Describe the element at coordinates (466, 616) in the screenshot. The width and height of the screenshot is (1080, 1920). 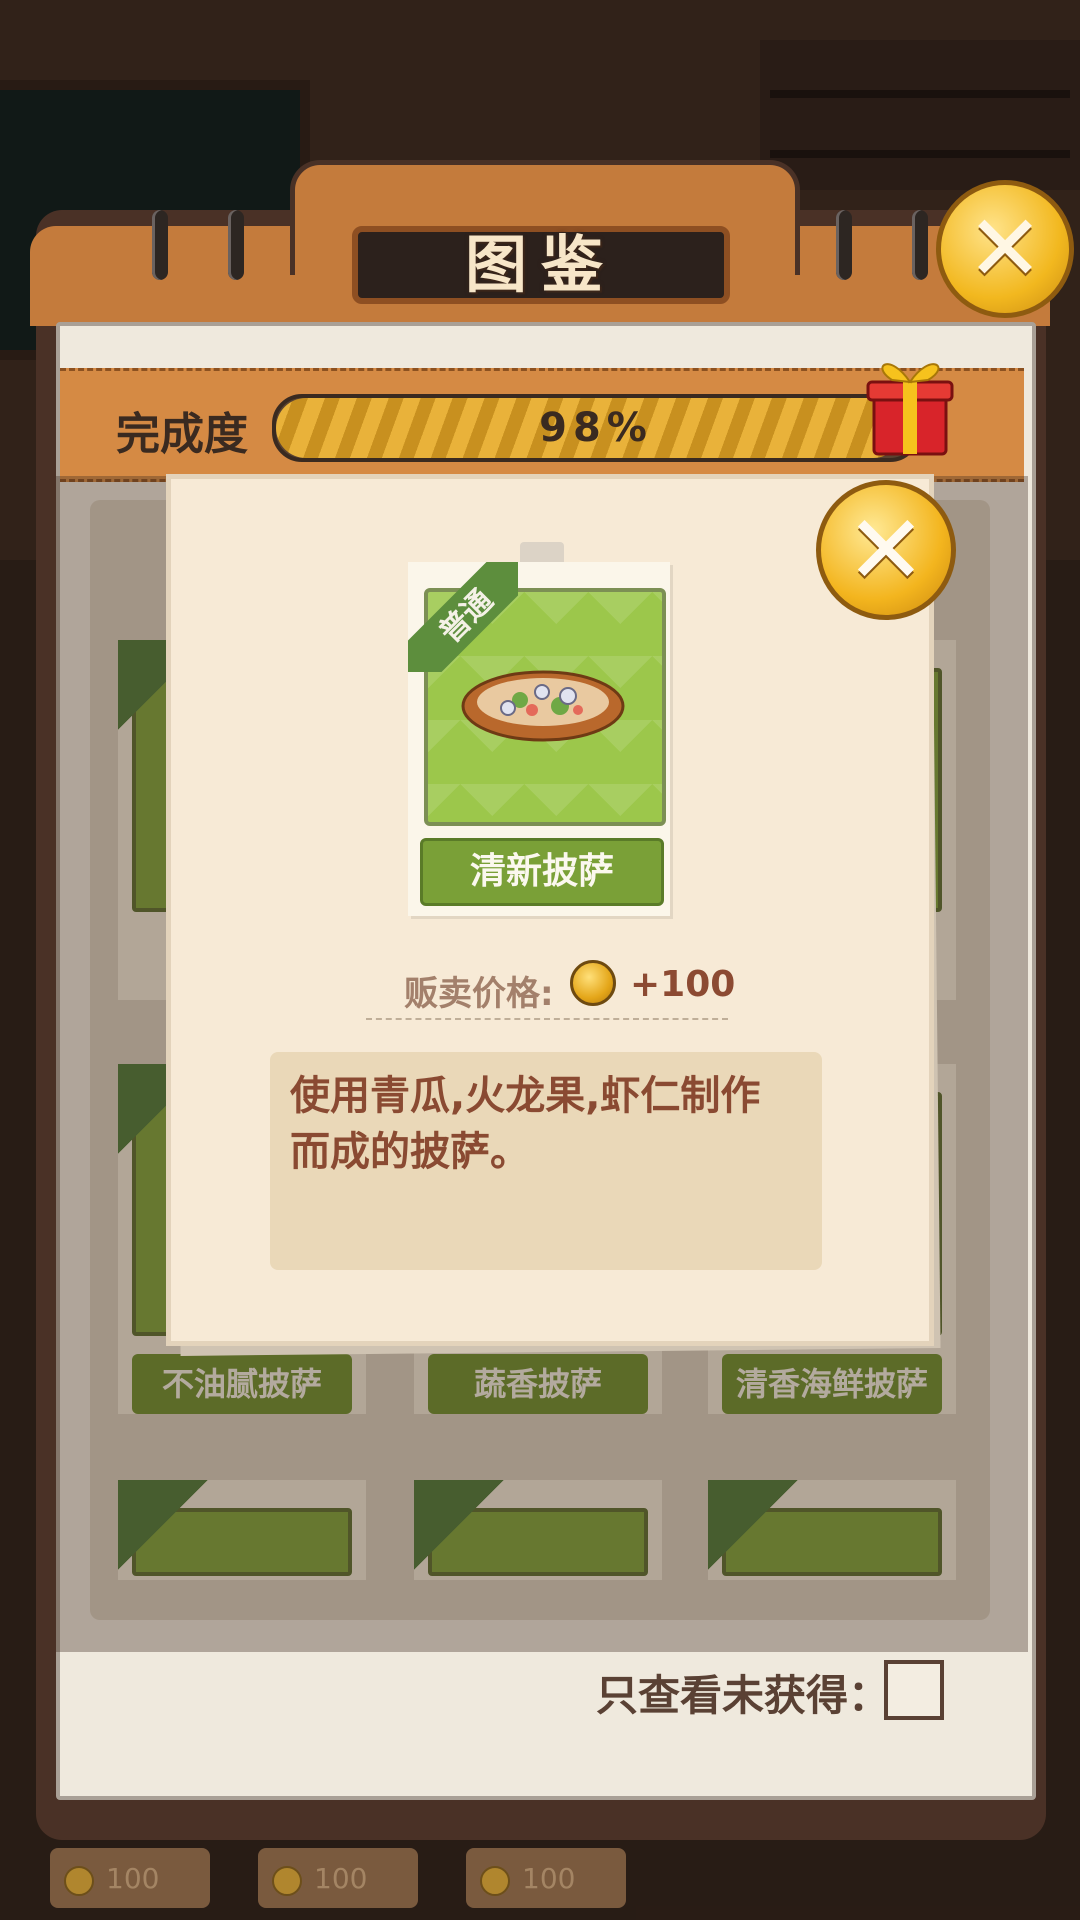
I see `rarity-label: 普通` at that location.